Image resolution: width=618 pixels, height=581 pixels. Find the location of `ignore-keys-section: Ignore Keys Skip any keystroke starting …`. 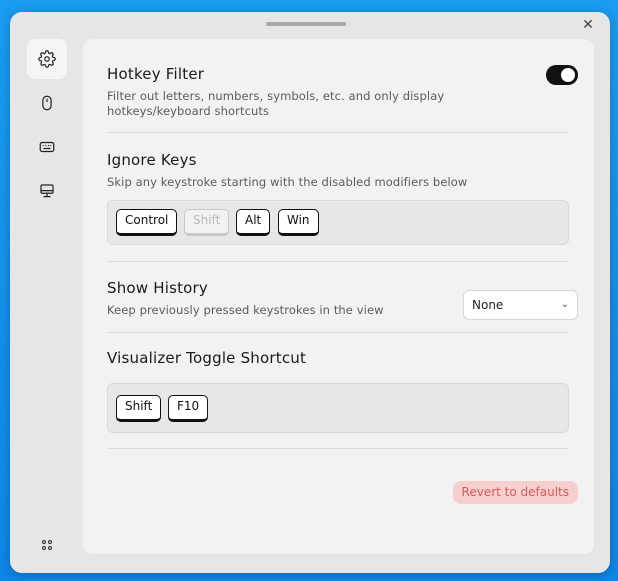

ignore-keys-section: Ignore Keys Skip any keystroke starting … is located at coordinates (338, 170).